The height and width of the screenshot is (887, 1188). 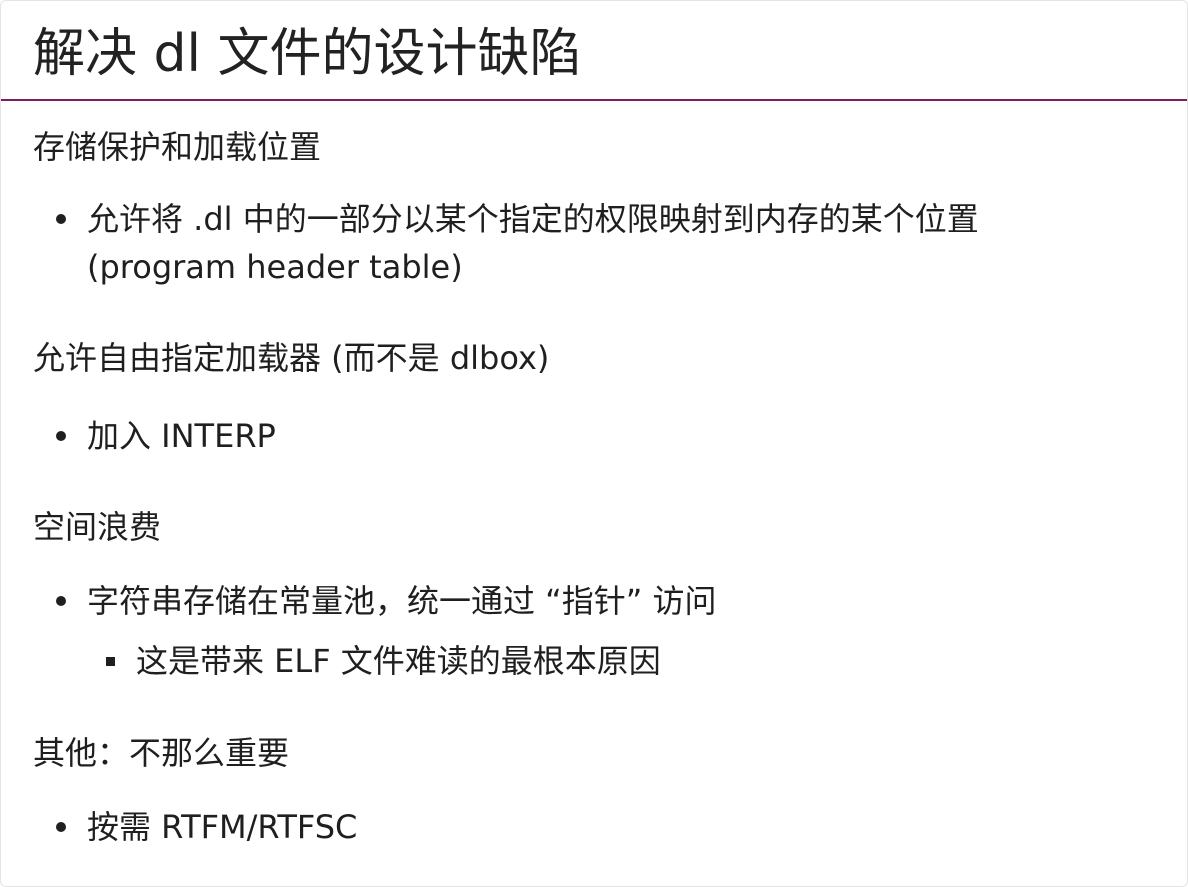 I want to click on bullet-item-rtfm-rtfsc: 按需 RTFM/RTFSC, so click(x=591, y=827).